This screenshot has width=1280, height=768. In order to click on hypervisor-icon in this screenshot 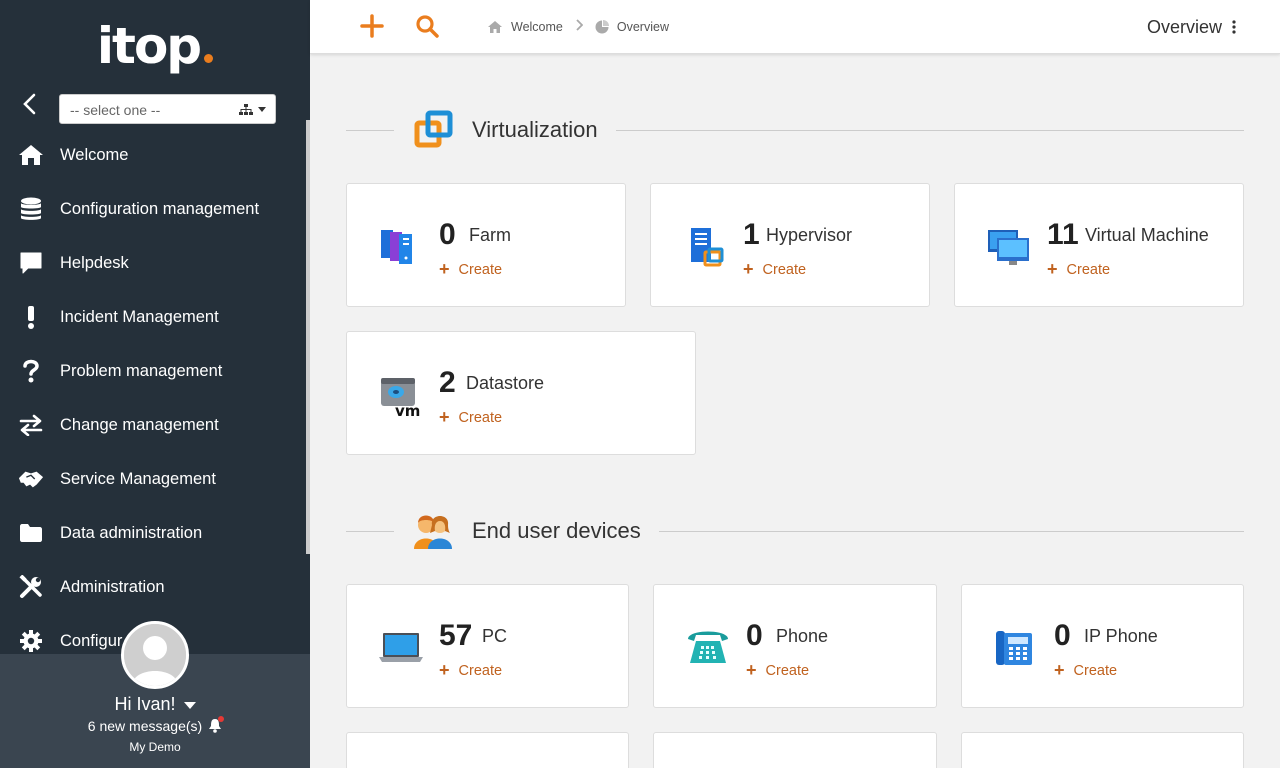, I will do `click(705, 246)`.